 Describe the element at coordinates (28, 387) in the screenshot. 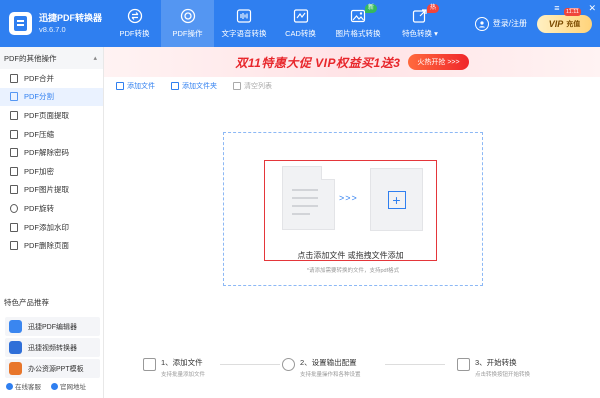

I see `online-service-label: 在线客服` at that location.